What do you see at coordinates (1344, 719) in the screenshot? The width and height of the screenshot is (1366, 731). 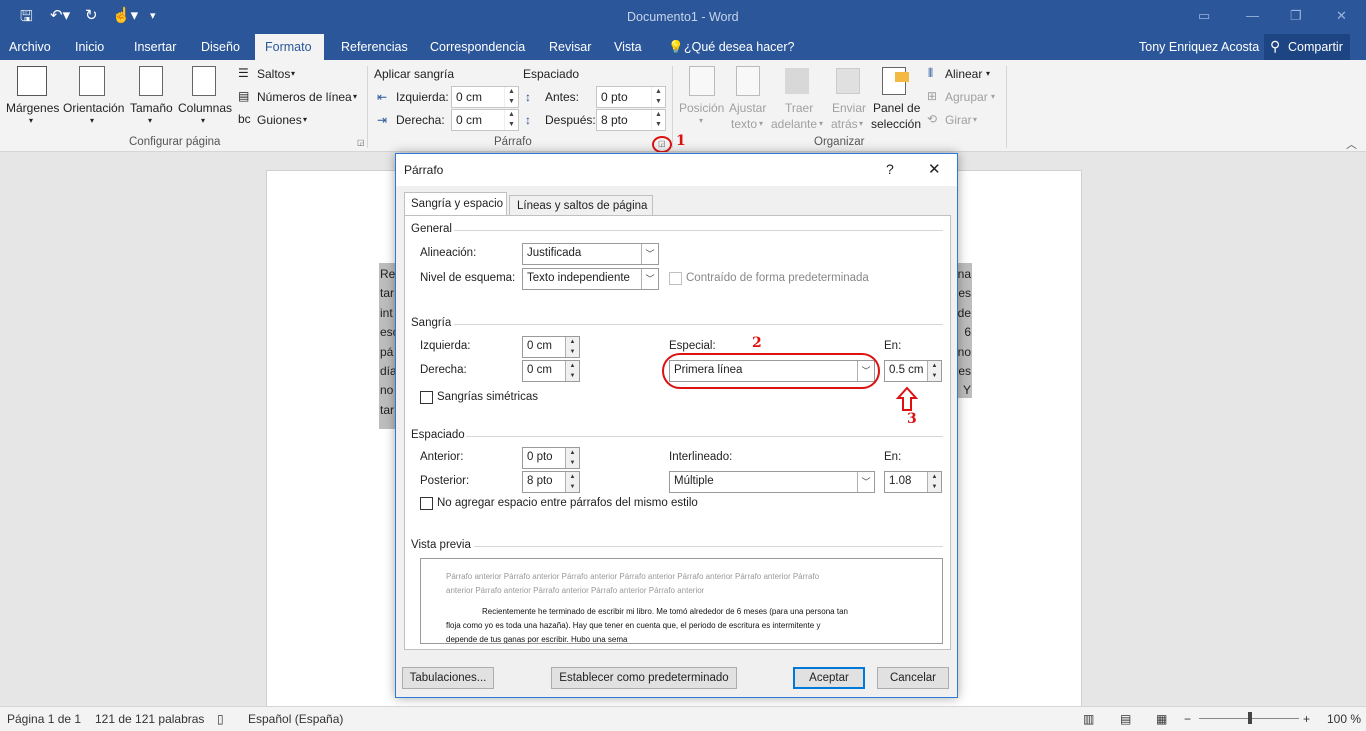 I see `zoom-level: 100 %` at bounding box center [1344, 719].